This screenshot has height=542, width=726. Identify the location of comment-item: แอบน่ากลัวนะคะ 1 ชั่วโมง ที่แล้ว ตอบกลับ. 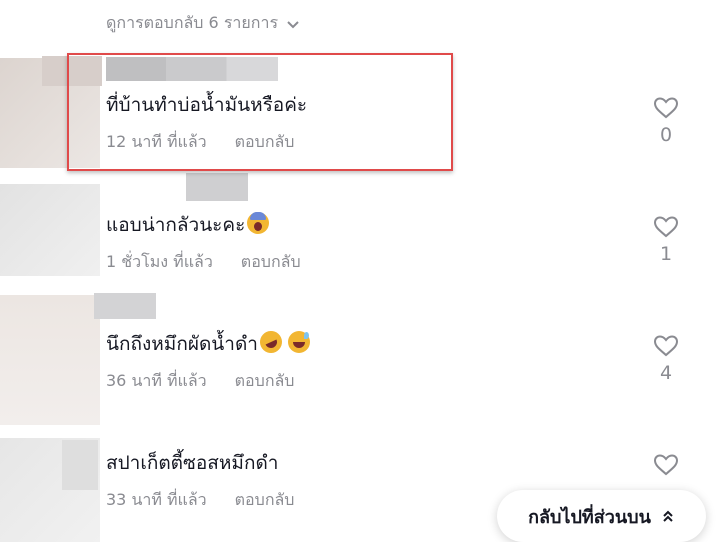
(203, 242).